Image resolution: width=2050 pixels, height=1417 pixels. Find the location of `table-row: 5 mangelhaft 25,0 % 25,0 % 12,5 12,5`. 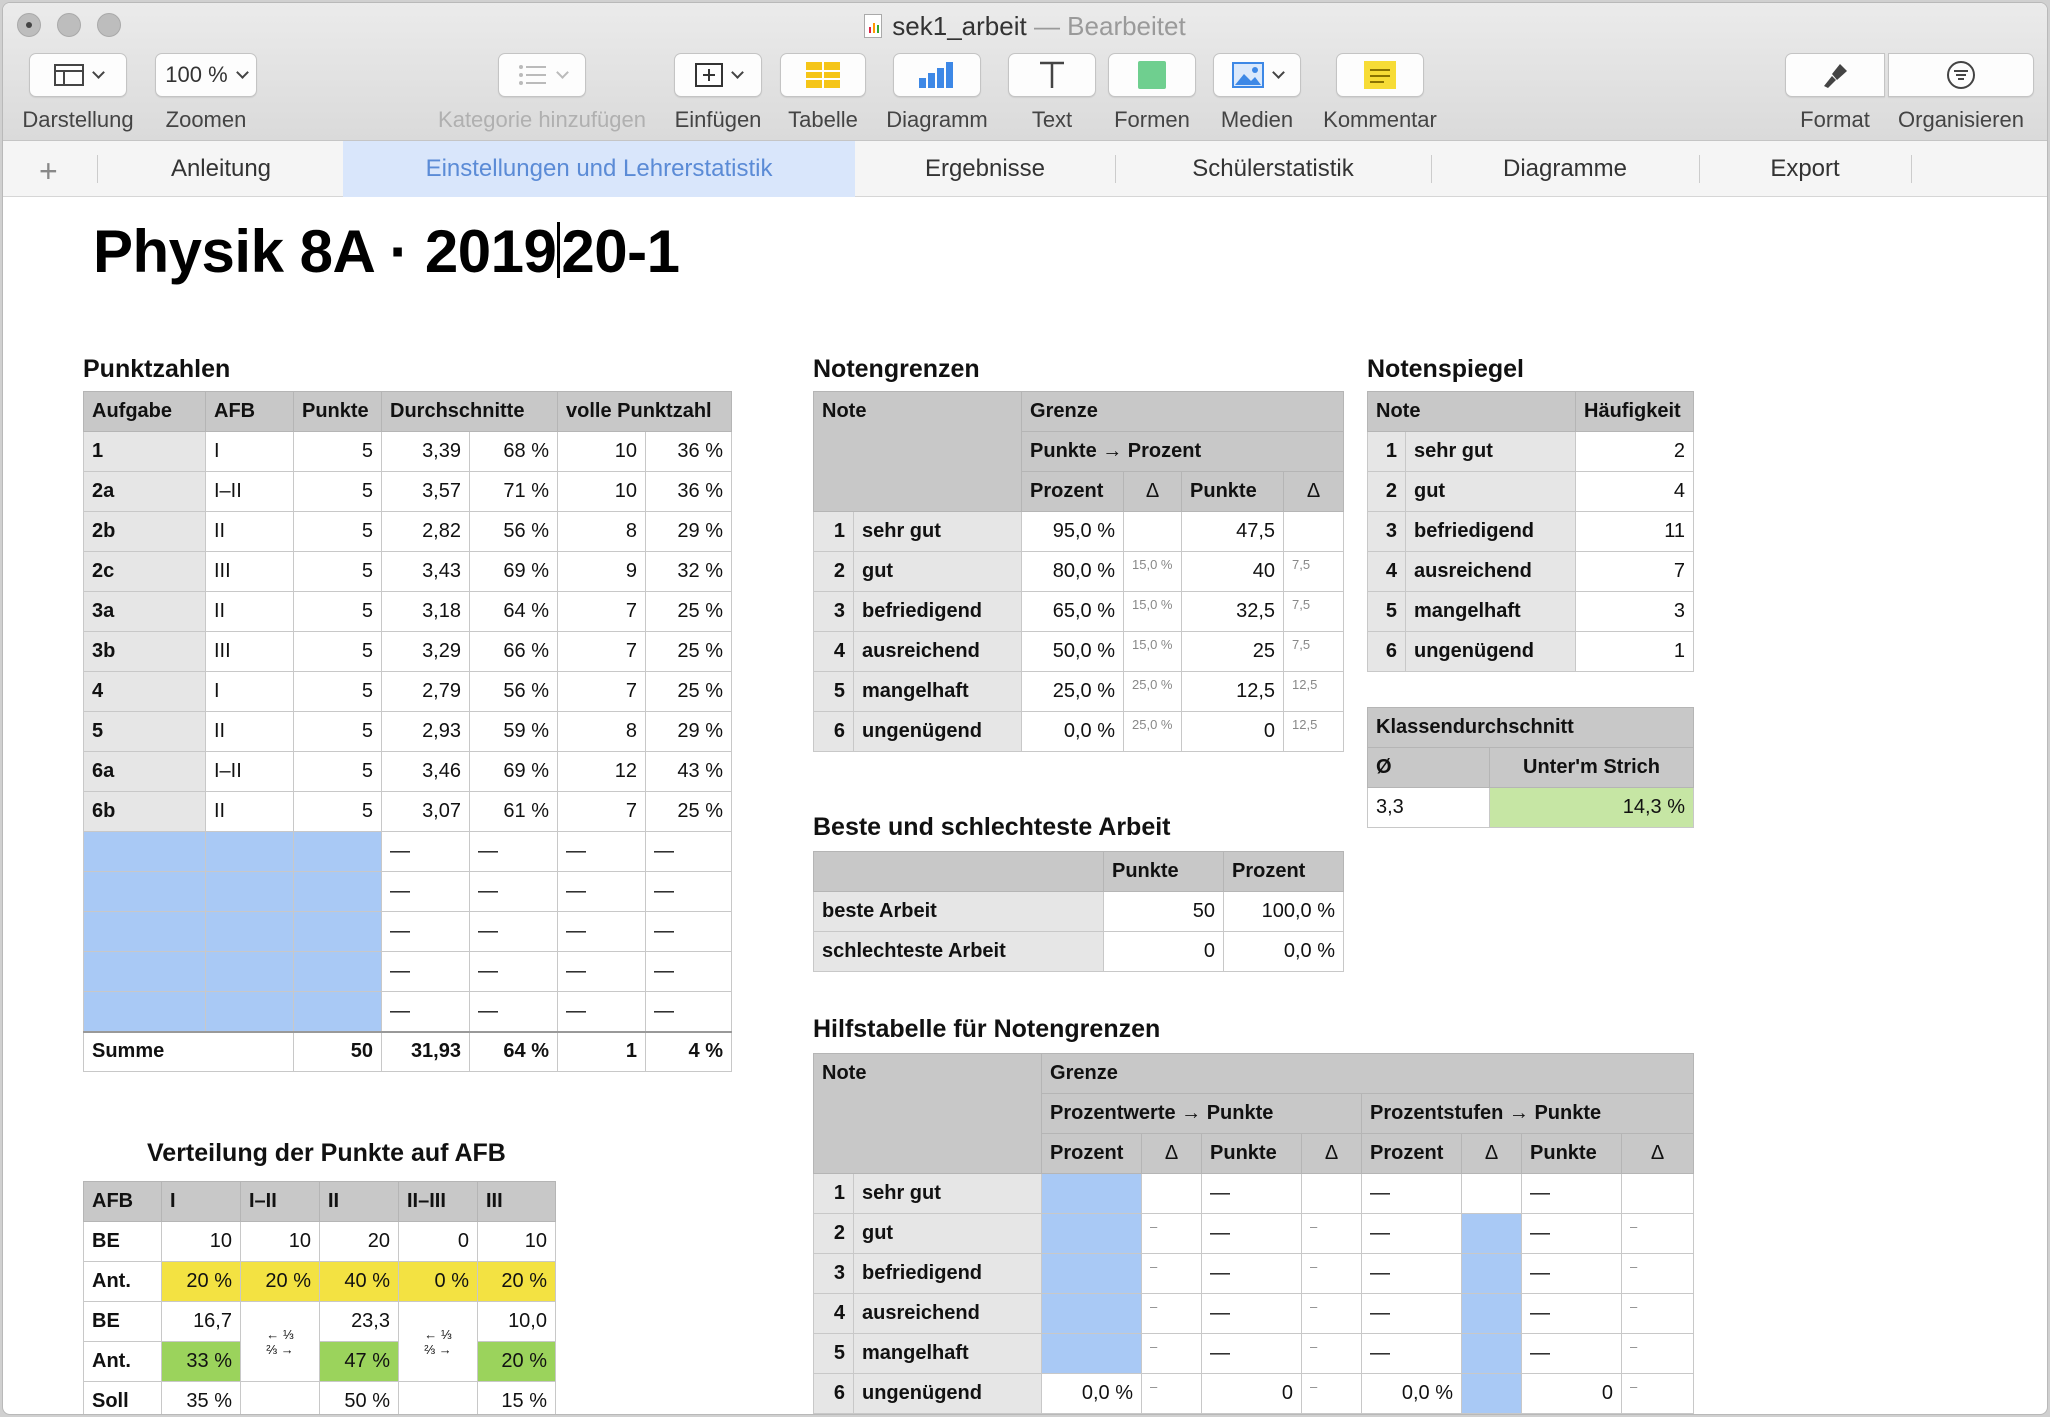

table-row: 5 mangelhaft 25,0 % 25,0 % 12,5 12,5 is located at coordinates (1079, 691).